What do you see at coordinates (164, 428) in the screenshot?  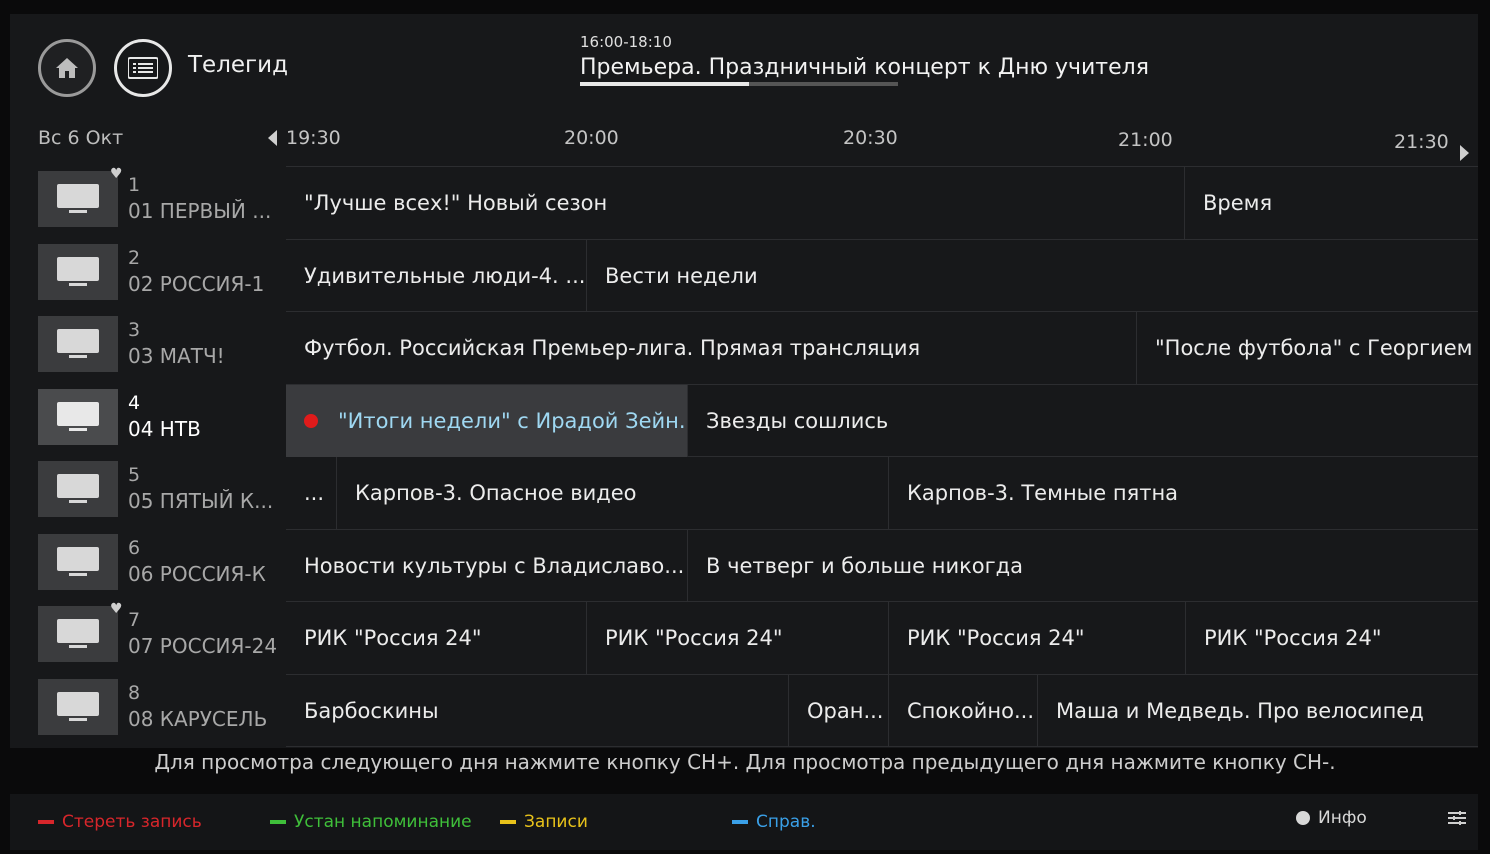 I see `channel-name: 04 НТВ` at bounding box center [164, 428].